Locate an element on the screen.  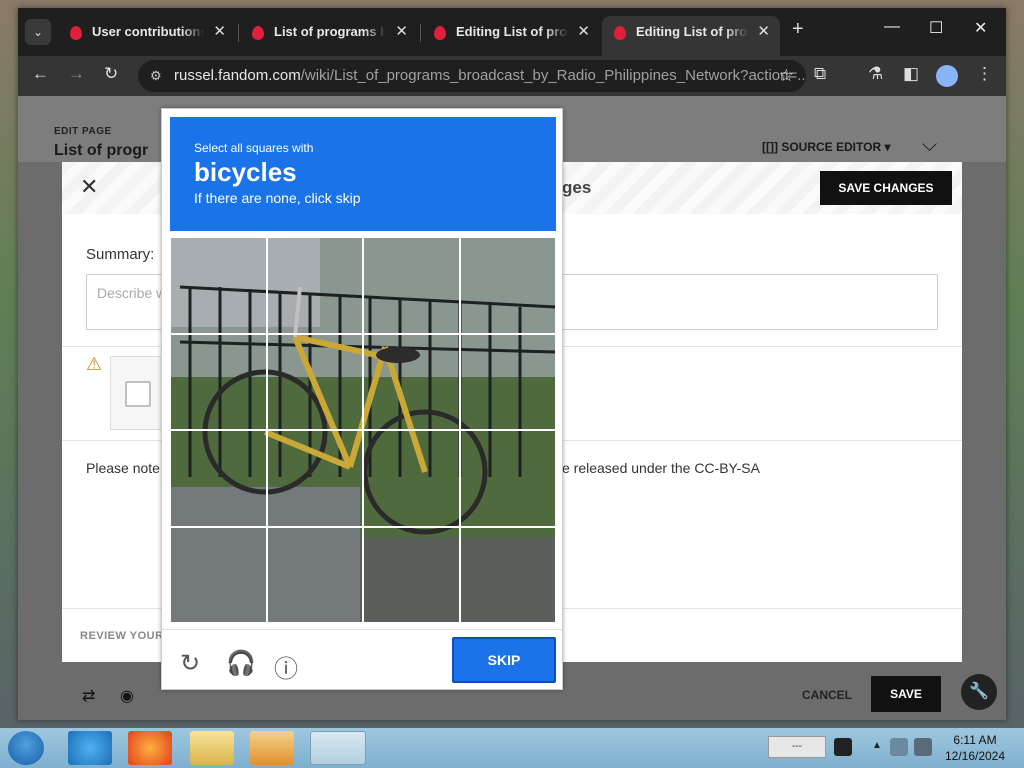
summary-label: Summary: is located at coordinates (120, 254).